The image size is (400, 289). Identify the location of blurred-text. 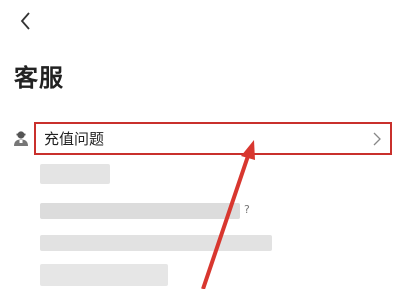
(75, 174).